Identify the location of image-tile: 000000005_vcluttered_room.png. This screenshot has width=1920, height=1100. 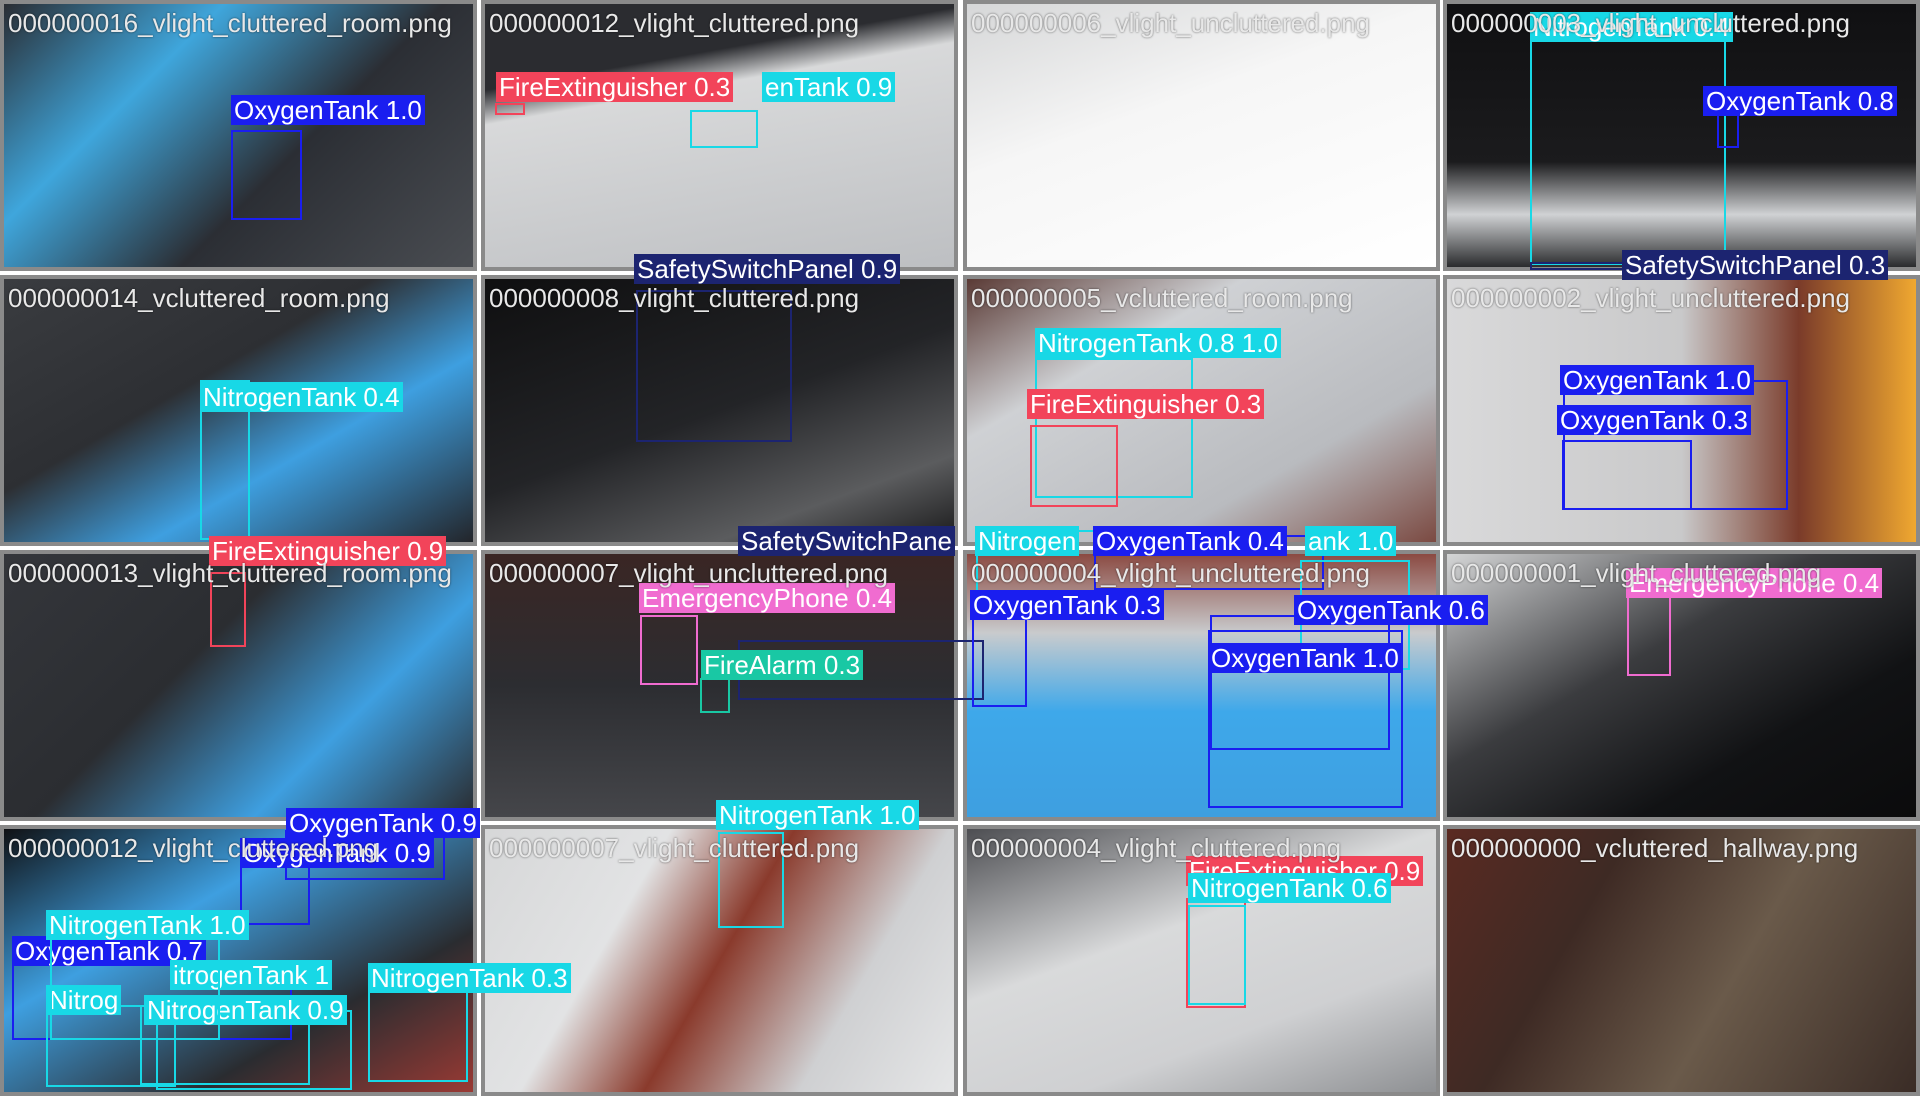
(1201, 410).